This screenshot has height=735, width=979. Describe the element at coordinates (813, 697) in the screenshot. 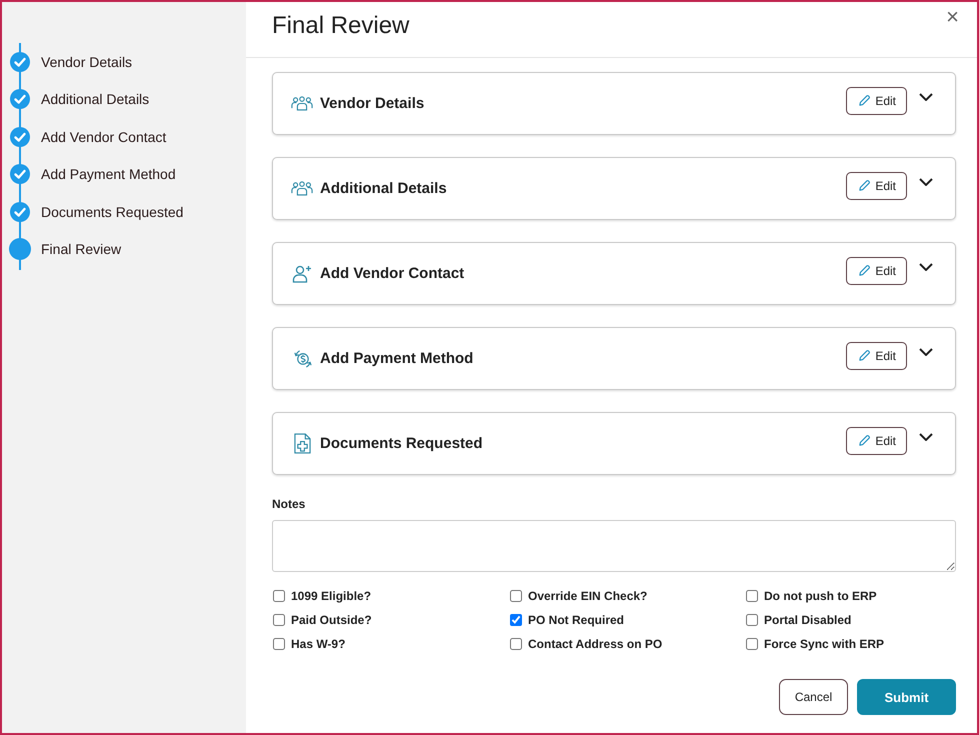

I see `cancel-button: Cancel` at that location.